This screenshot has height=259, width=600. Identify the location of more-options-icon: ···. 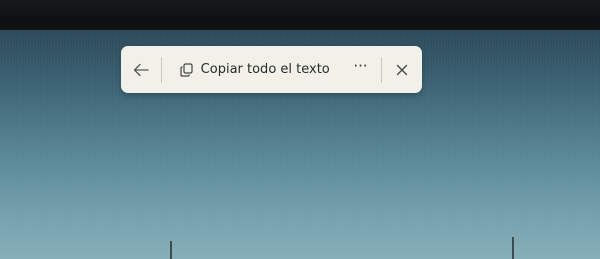
(360, 66).